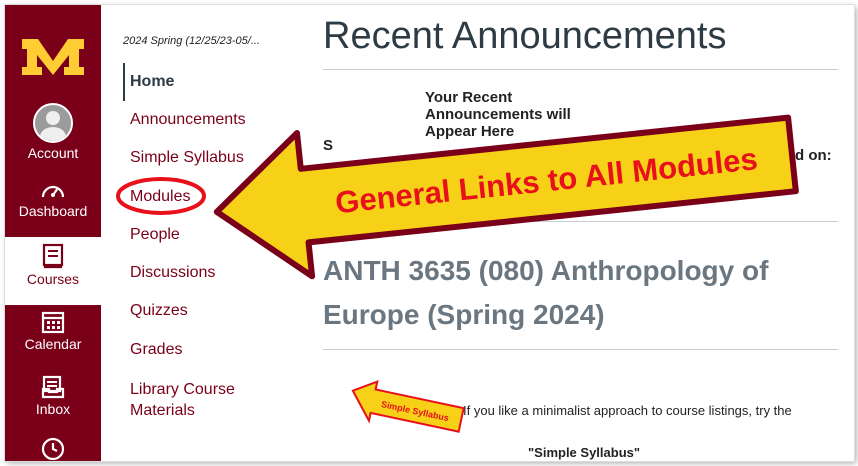  Describe the element at coordinates (159, 311) in the screenshot. I see `course-nav-quizzes: Quizzes` at that location.